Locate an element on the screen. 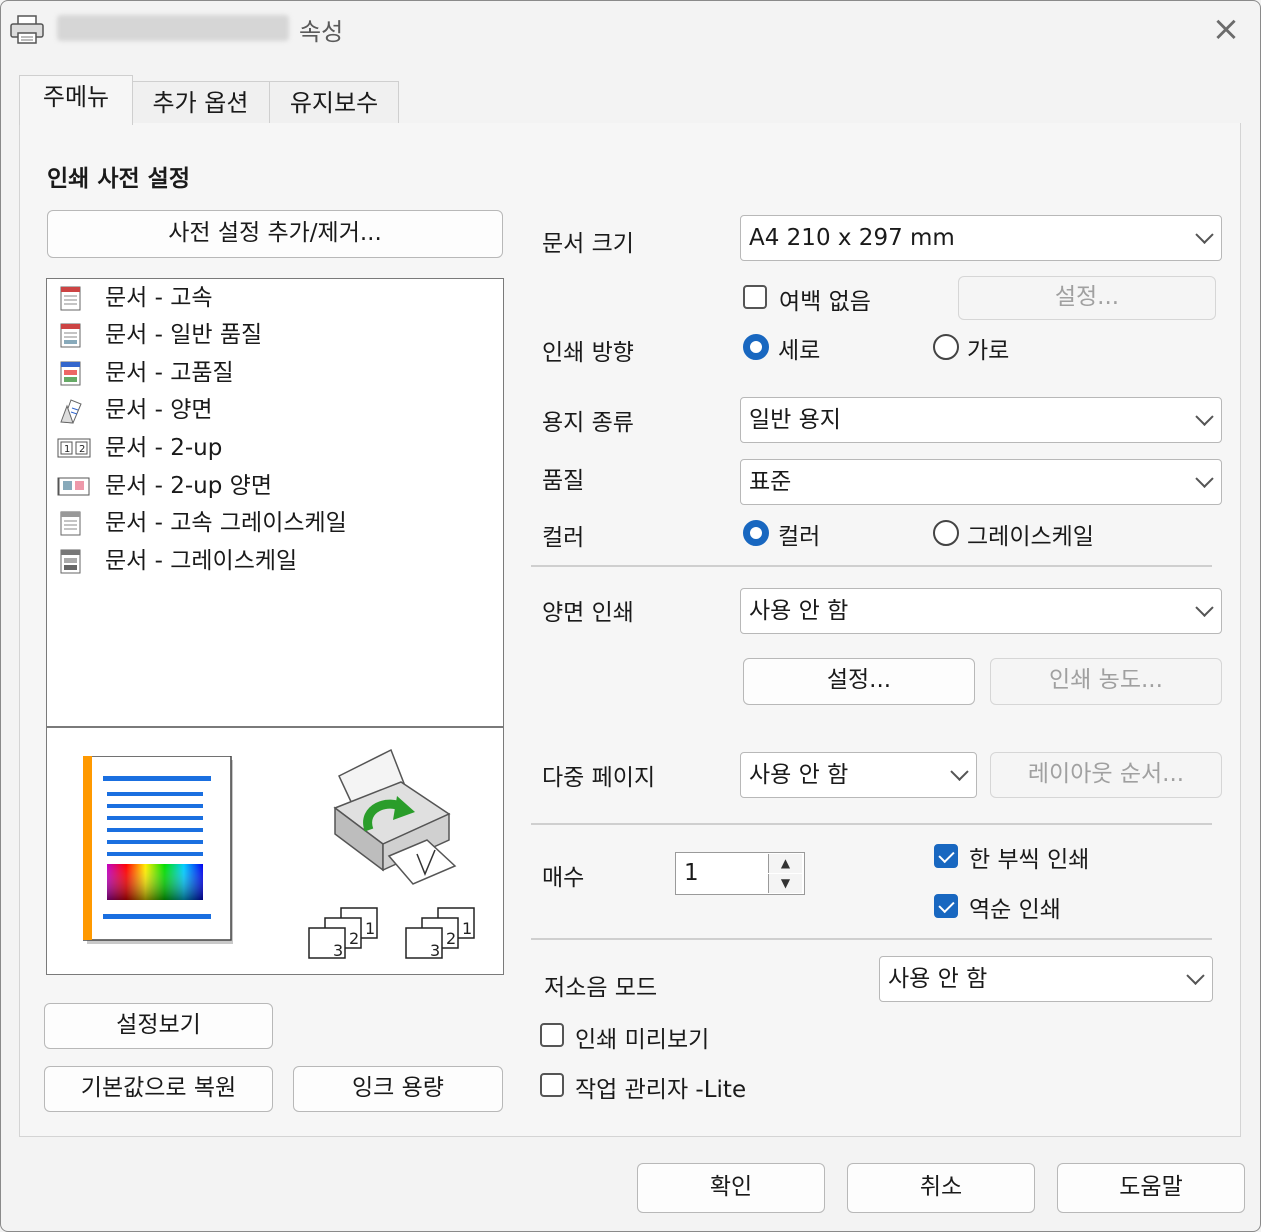 This screenshot has width=1261, height=1232. preset-label: 문서 - 그레이스케일 is located at coordinates (201, 561).